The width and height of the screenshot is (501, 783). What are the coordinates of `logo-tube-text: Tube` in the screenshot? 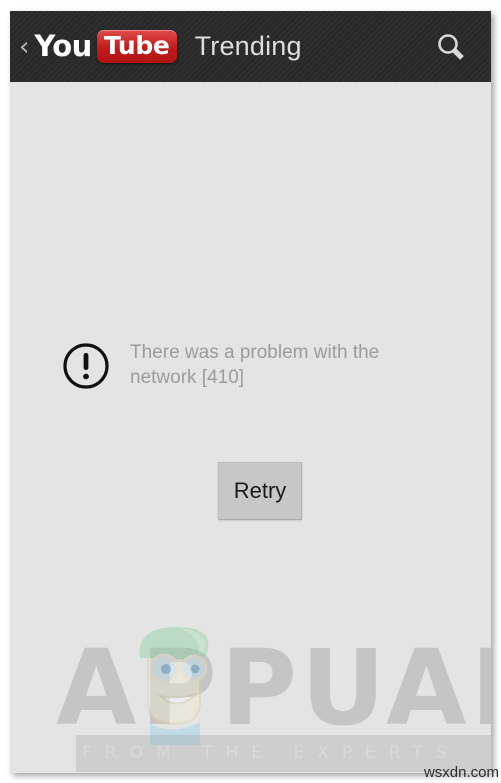 It's located at (136, 45).